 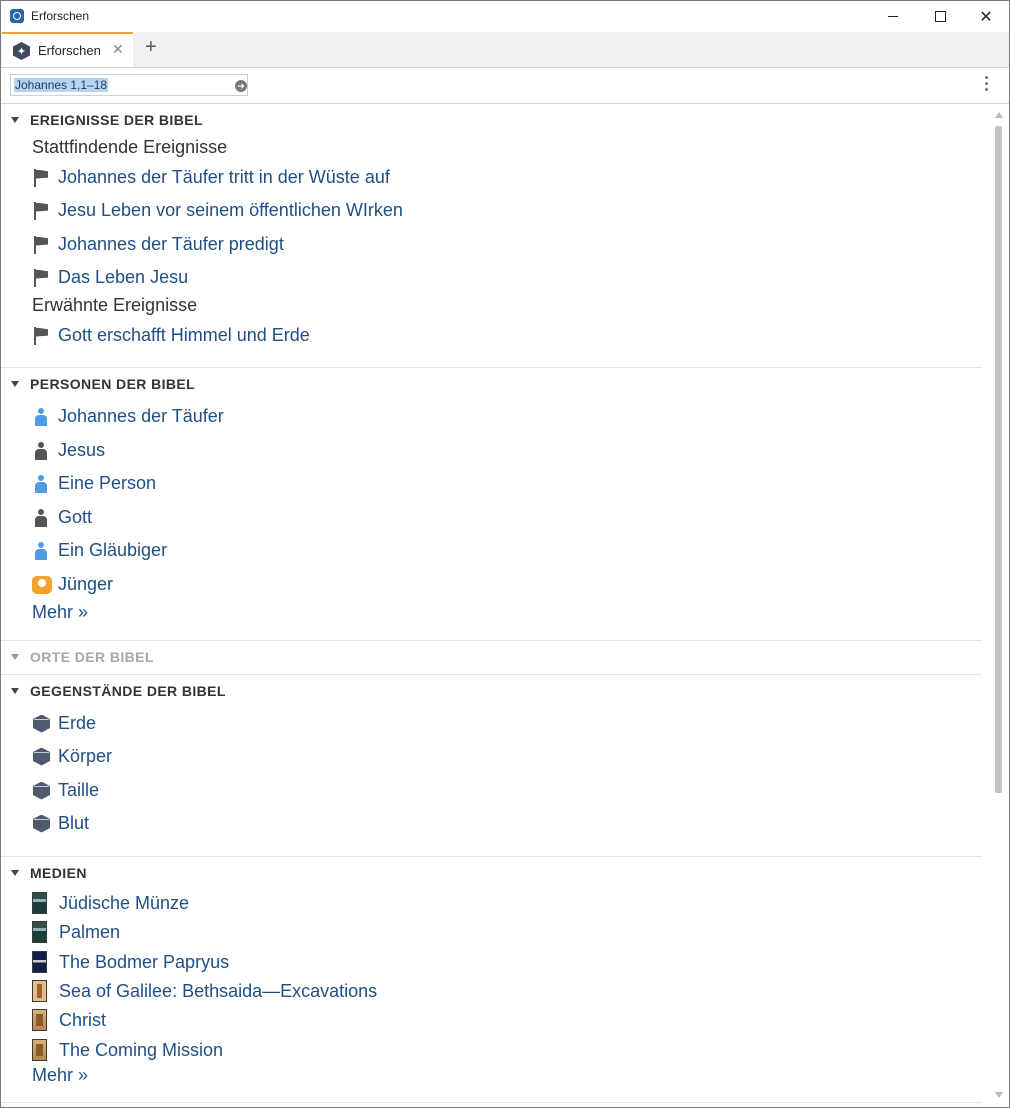 I want to click on tab-bar: ✦ Erforschen ✕ +, so click(x=505, y=50).